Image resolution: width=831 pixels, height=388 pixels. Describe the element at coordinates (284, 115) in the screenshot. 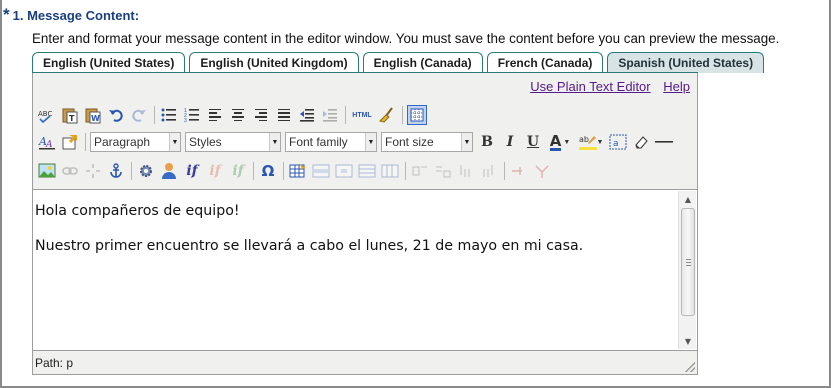

I see `align-justify-icon` at that location.